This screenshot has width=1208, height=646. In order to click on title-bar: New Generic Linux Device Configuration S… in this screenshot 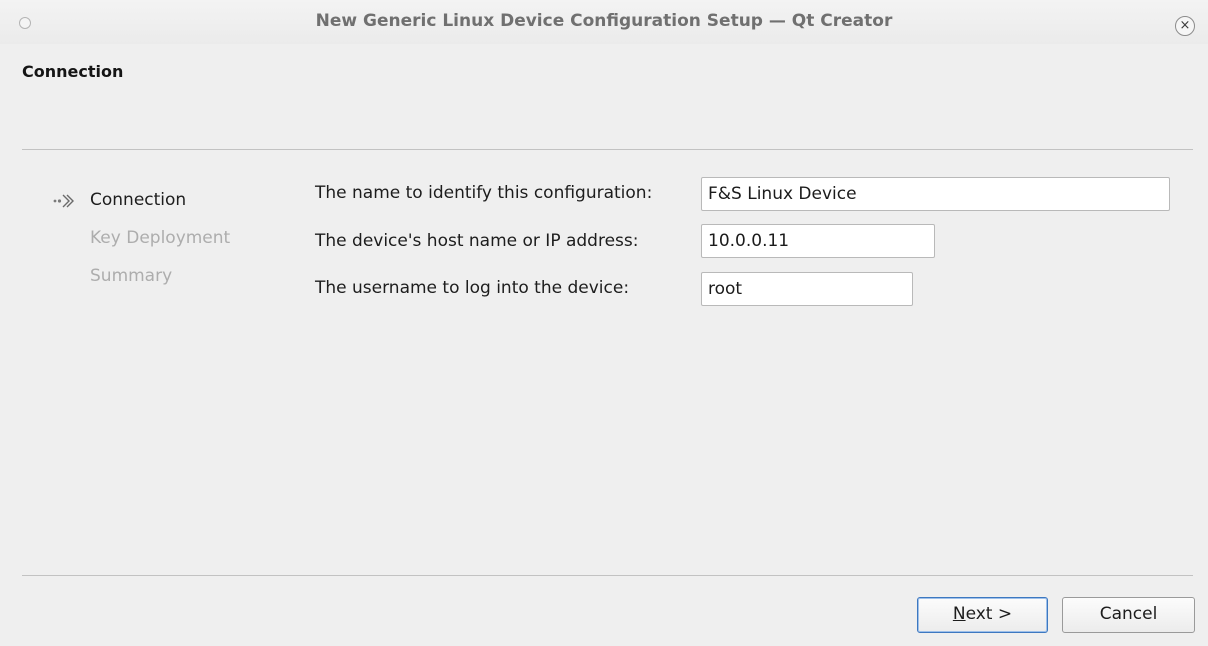, I will do `click(604, 22)`.